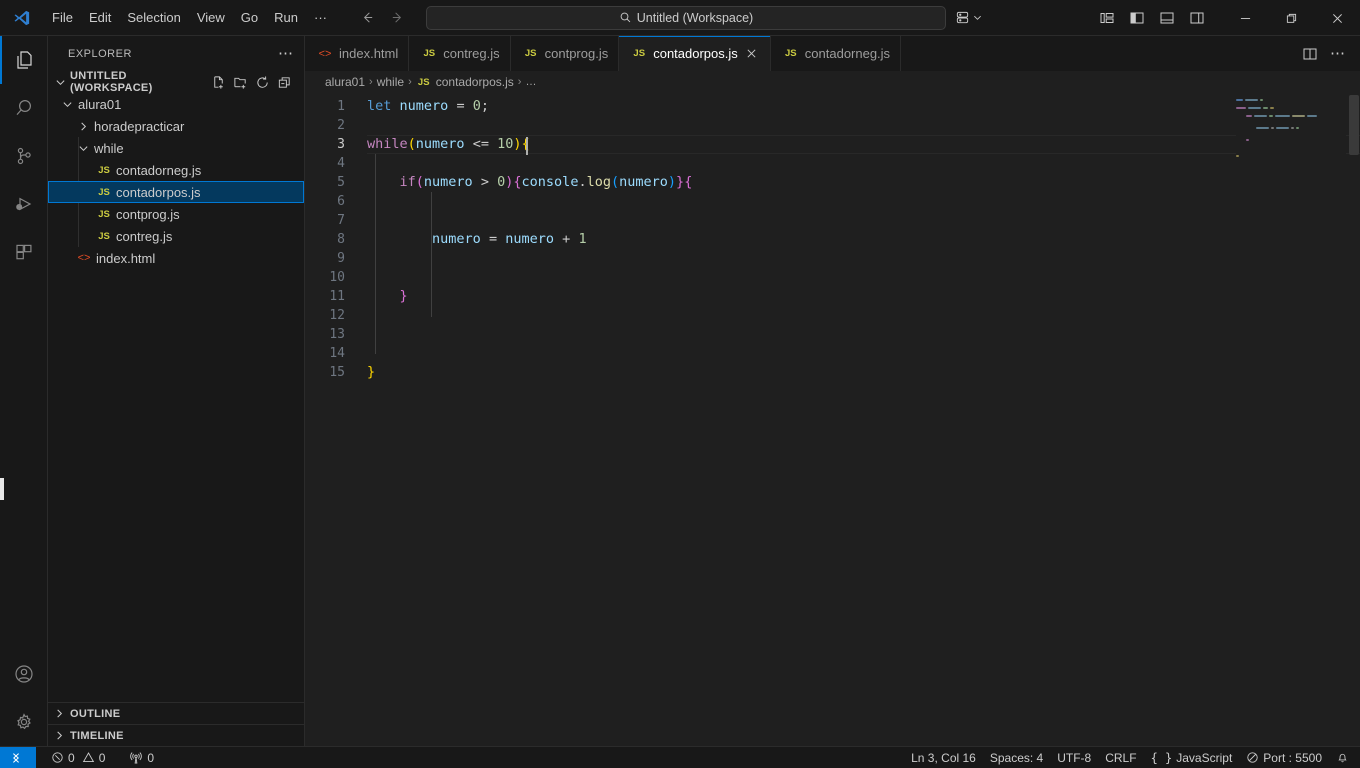 This screenshot has width=1360, height=768. I want to click on navigation-arrows, so click(382, 18).